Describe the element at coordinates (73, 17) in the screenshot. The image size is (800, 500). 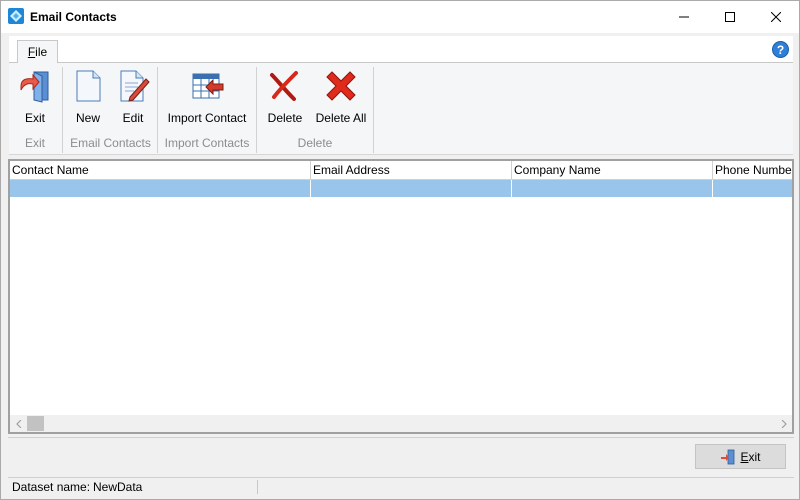
I see `window-title: Email Contacts` at that location.